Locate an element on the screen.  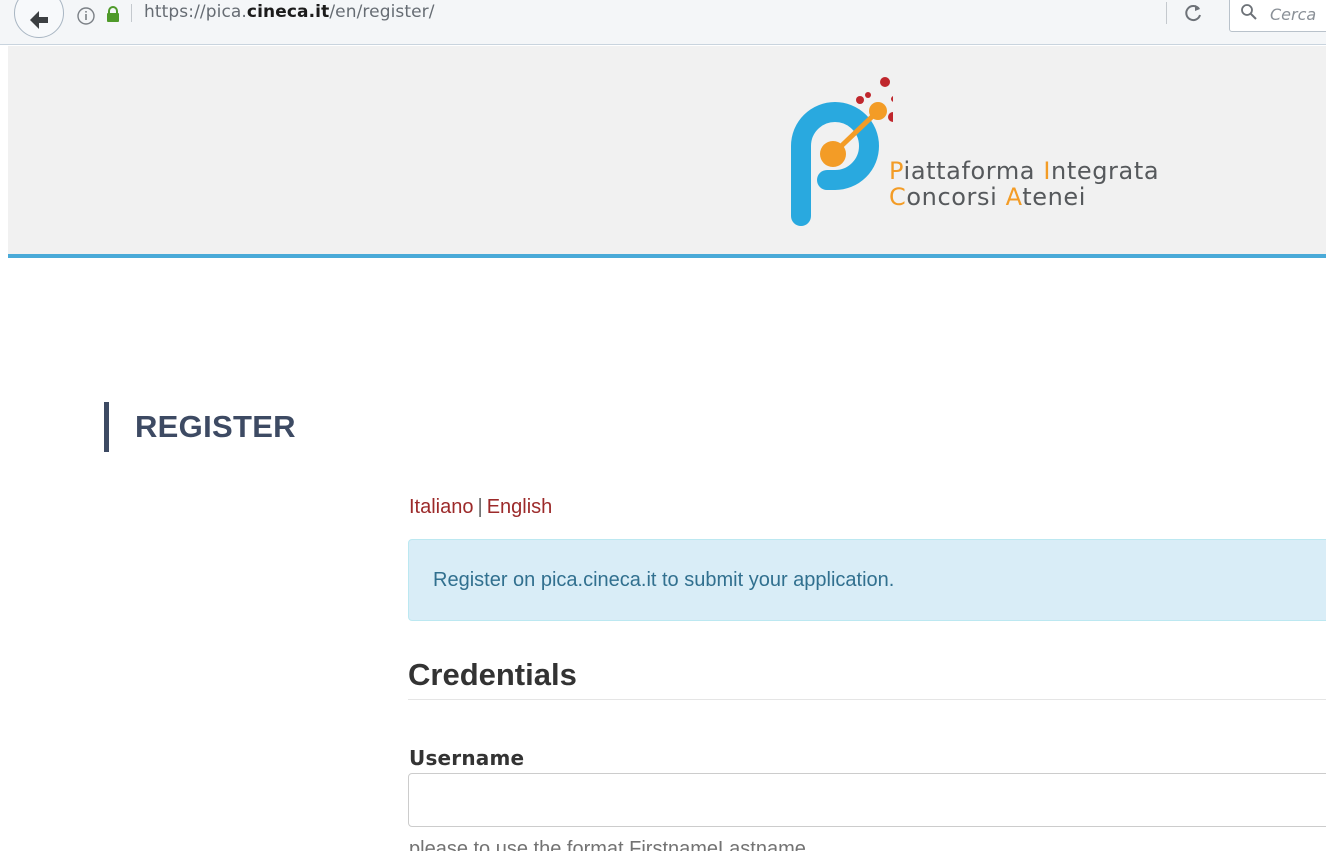
url-domain: cineca.it is located at coordinates (288, 12).